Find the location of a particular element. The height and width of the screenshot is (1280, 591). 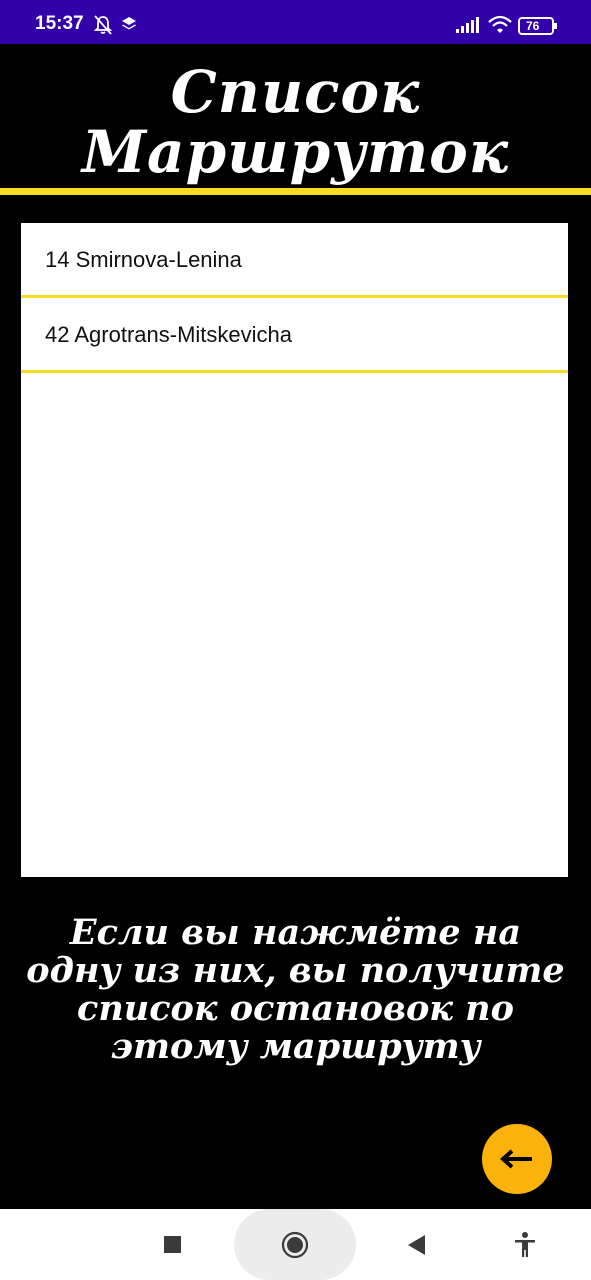

system-nav-bar is located at coordinates (295, 1244).